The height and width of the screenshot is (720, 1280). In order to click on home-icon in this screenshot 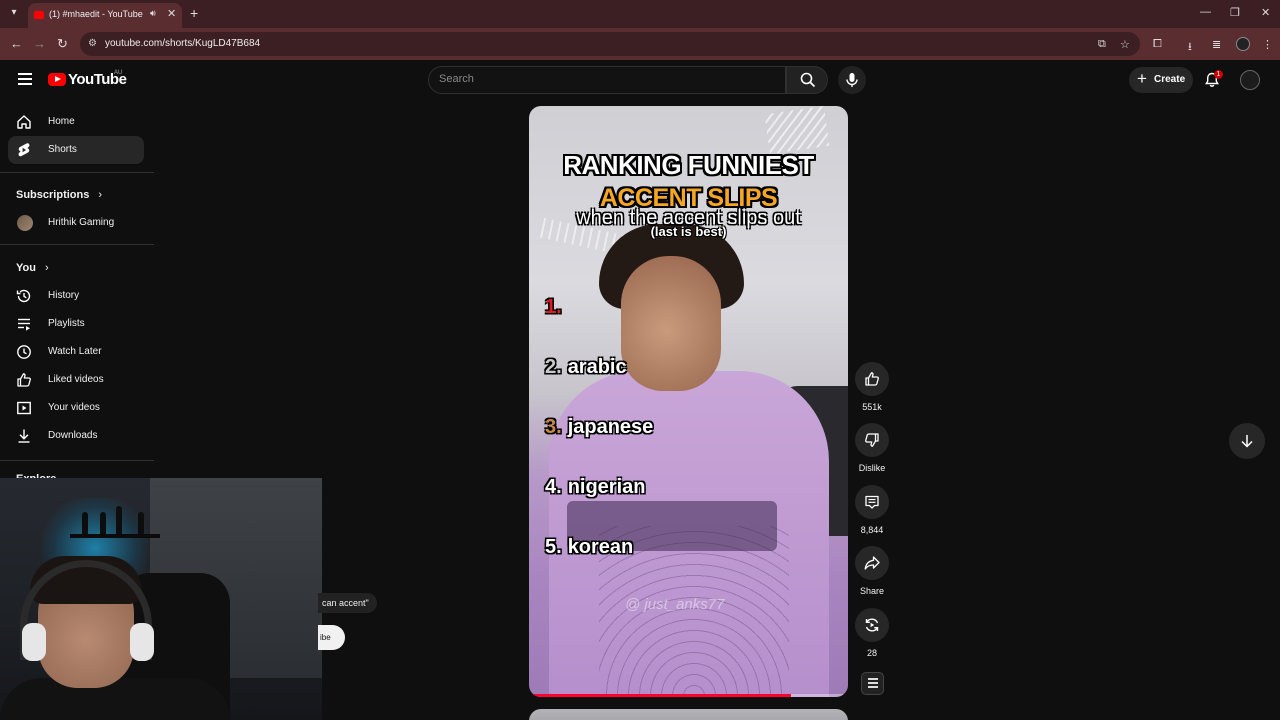, I will do `click(24, 122)`.